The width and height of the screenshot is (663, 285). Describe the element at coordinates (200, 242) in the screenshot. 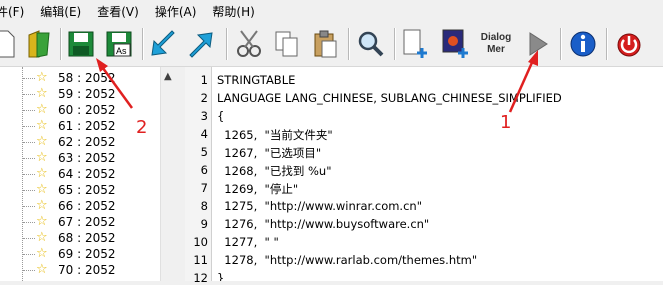

I see `line-number: 10` at that location.